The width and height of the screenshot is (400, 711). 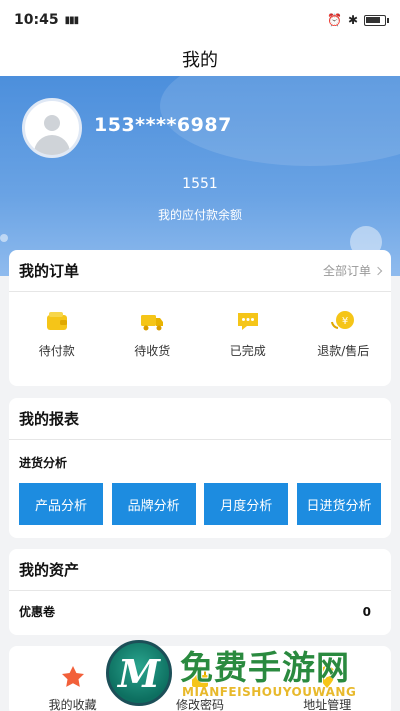 I want to click on status-left: 10:45 ▮▮▮, so click(x=46, y=20).